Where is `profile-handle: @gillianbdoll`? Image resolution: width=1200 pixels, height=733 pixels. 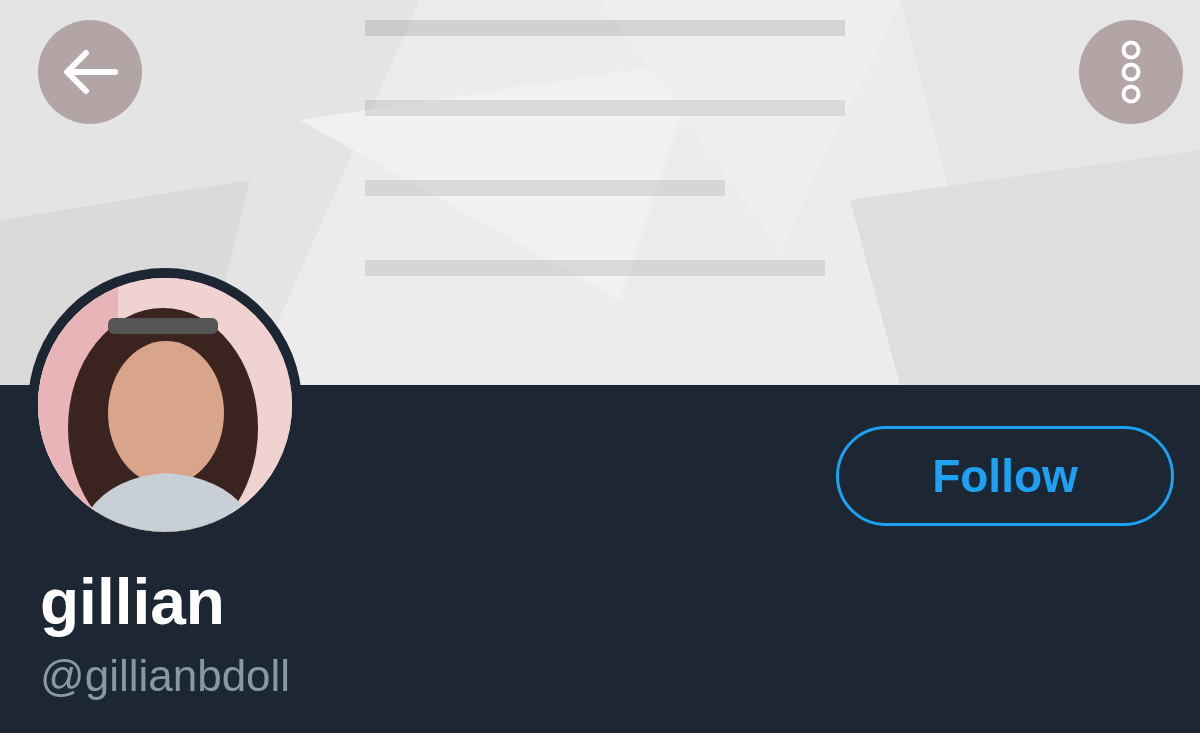
profile-handle: @gillianbdoll is located at coordinates (165, 676).